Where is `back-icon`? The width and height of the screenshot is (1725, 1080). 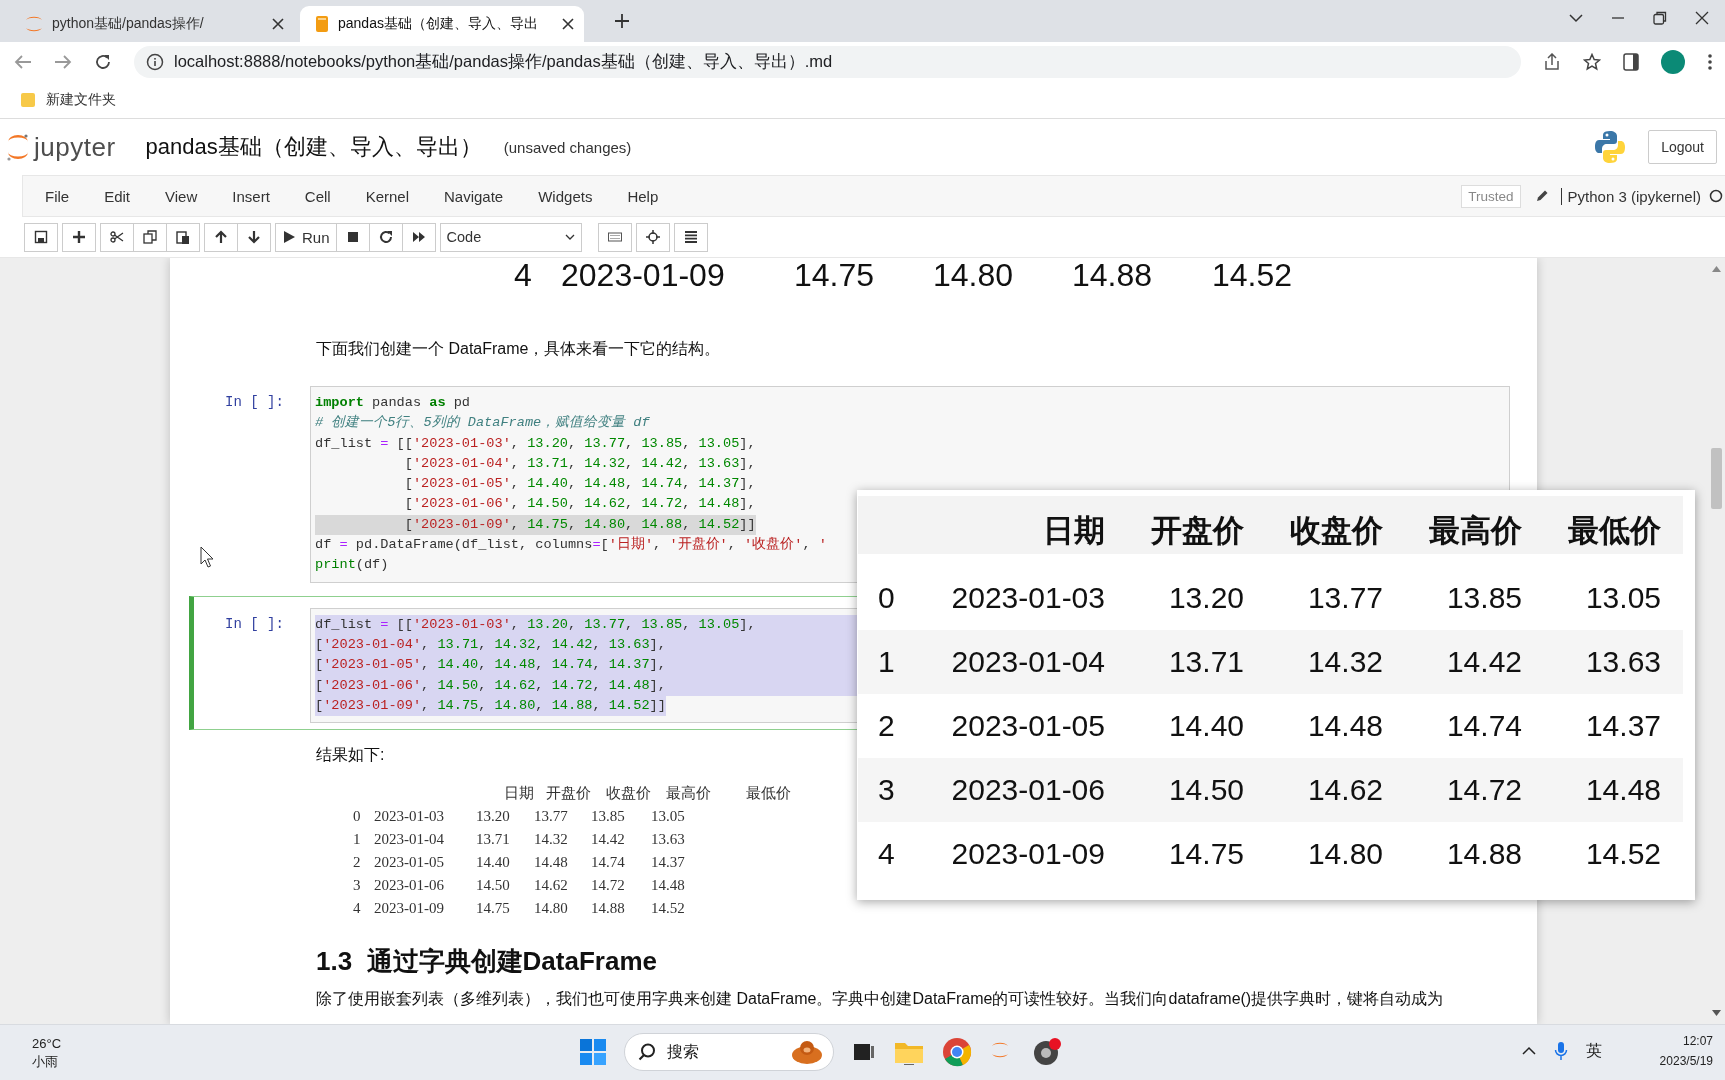 back-icon is located at coordinates (23, 62).